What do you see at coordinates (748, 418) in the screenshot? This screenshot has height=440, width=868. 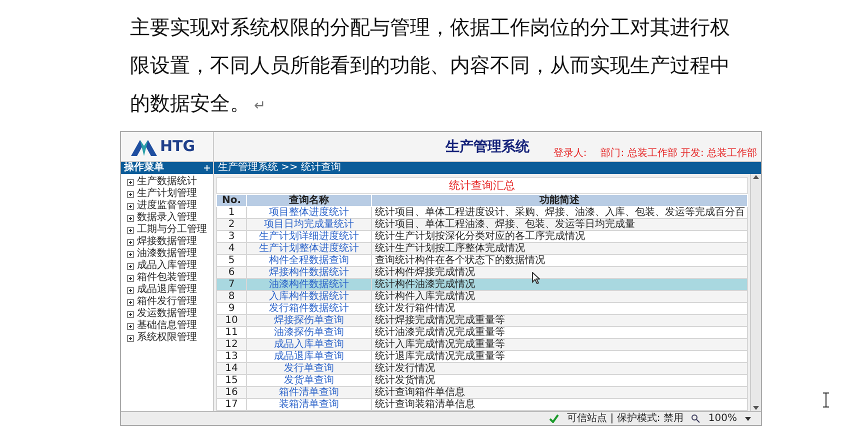 I see `caret-icon` at bounding box center [748, 418].